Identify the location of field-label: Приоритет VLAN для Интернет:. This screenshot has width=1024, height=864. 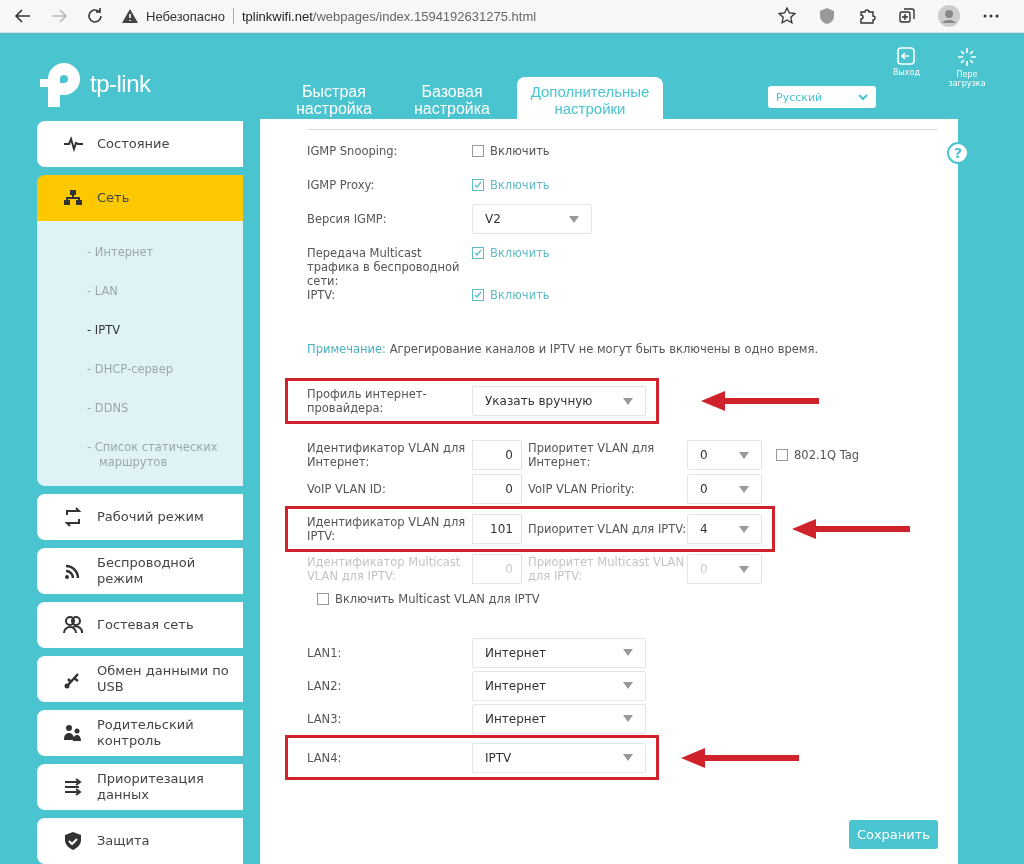
(591, 455).